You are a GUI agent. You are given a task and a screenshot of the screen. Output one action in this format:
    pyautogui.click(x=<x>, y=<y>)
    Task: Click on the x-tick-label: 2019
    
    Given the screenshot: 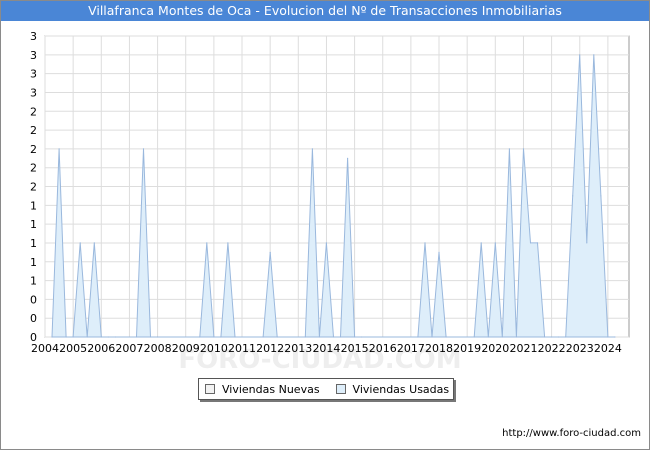 What is the action you would take?
    pyautogui.click(x=467, y=348)
    